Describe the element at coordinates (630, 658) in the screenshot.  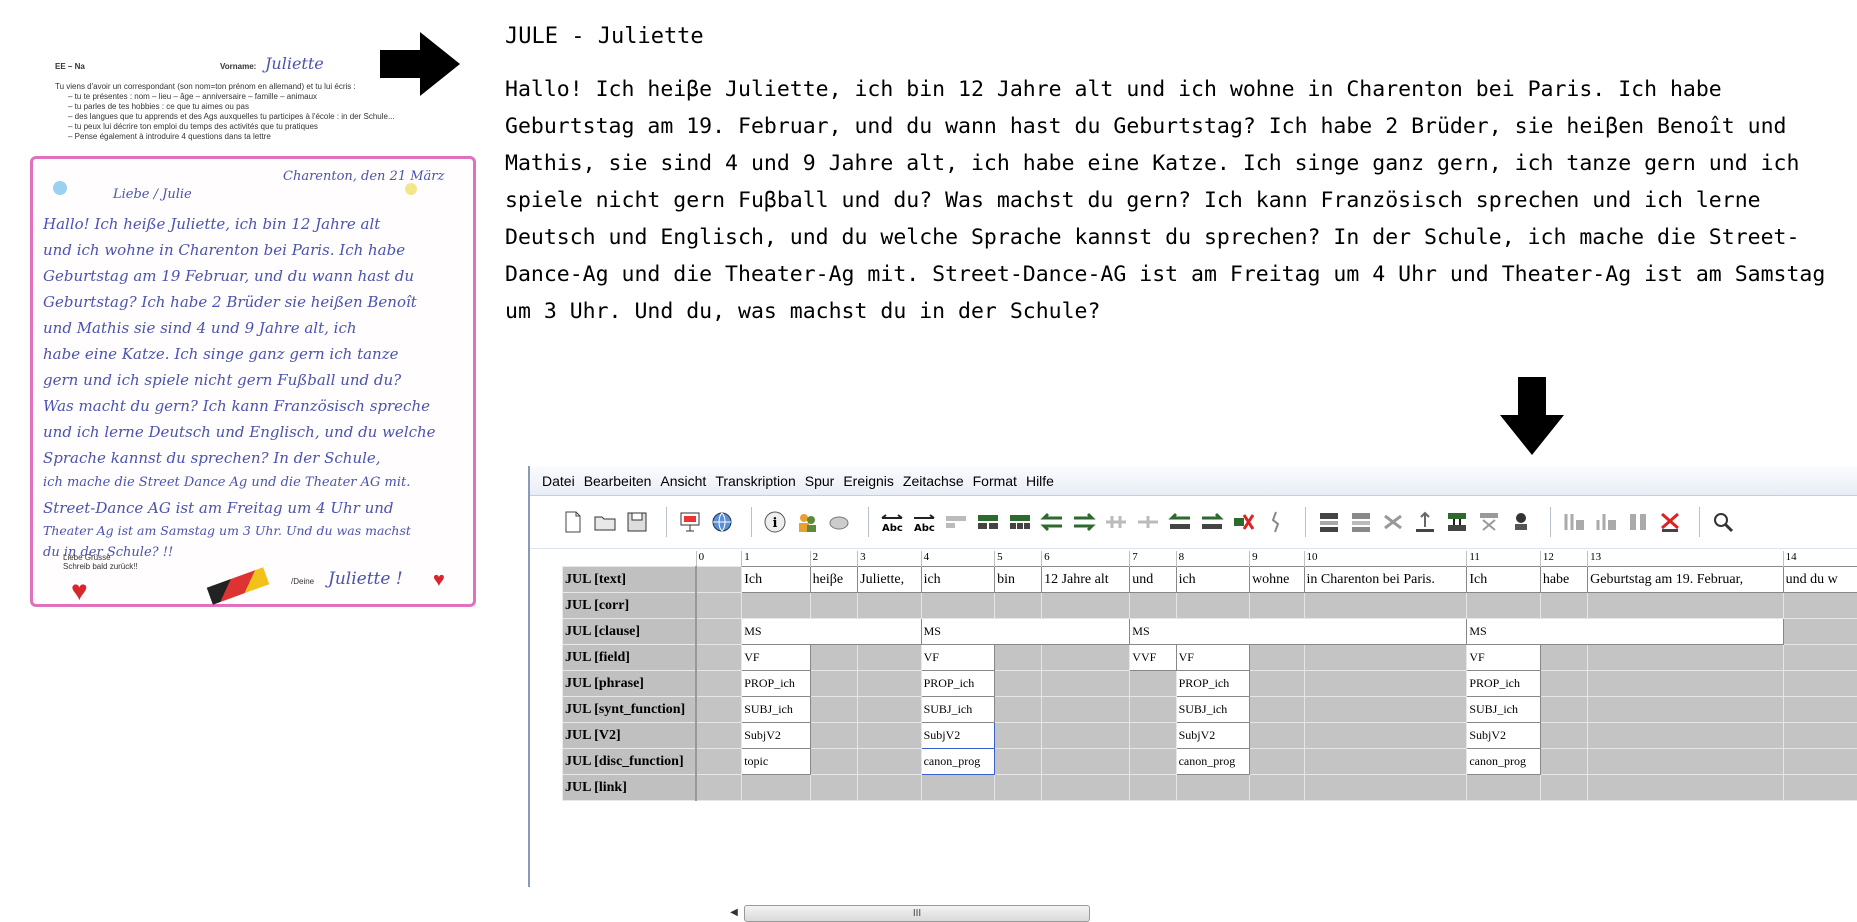
I see `tier-label: JUL [field]` at that location.